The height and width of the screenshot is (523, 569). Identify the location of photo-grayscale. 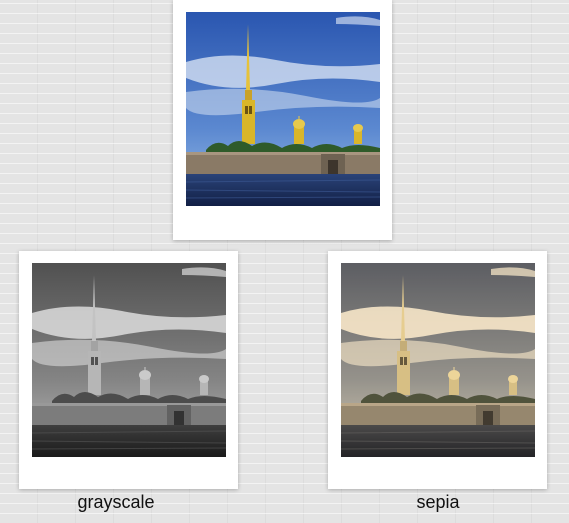
(129, 360).